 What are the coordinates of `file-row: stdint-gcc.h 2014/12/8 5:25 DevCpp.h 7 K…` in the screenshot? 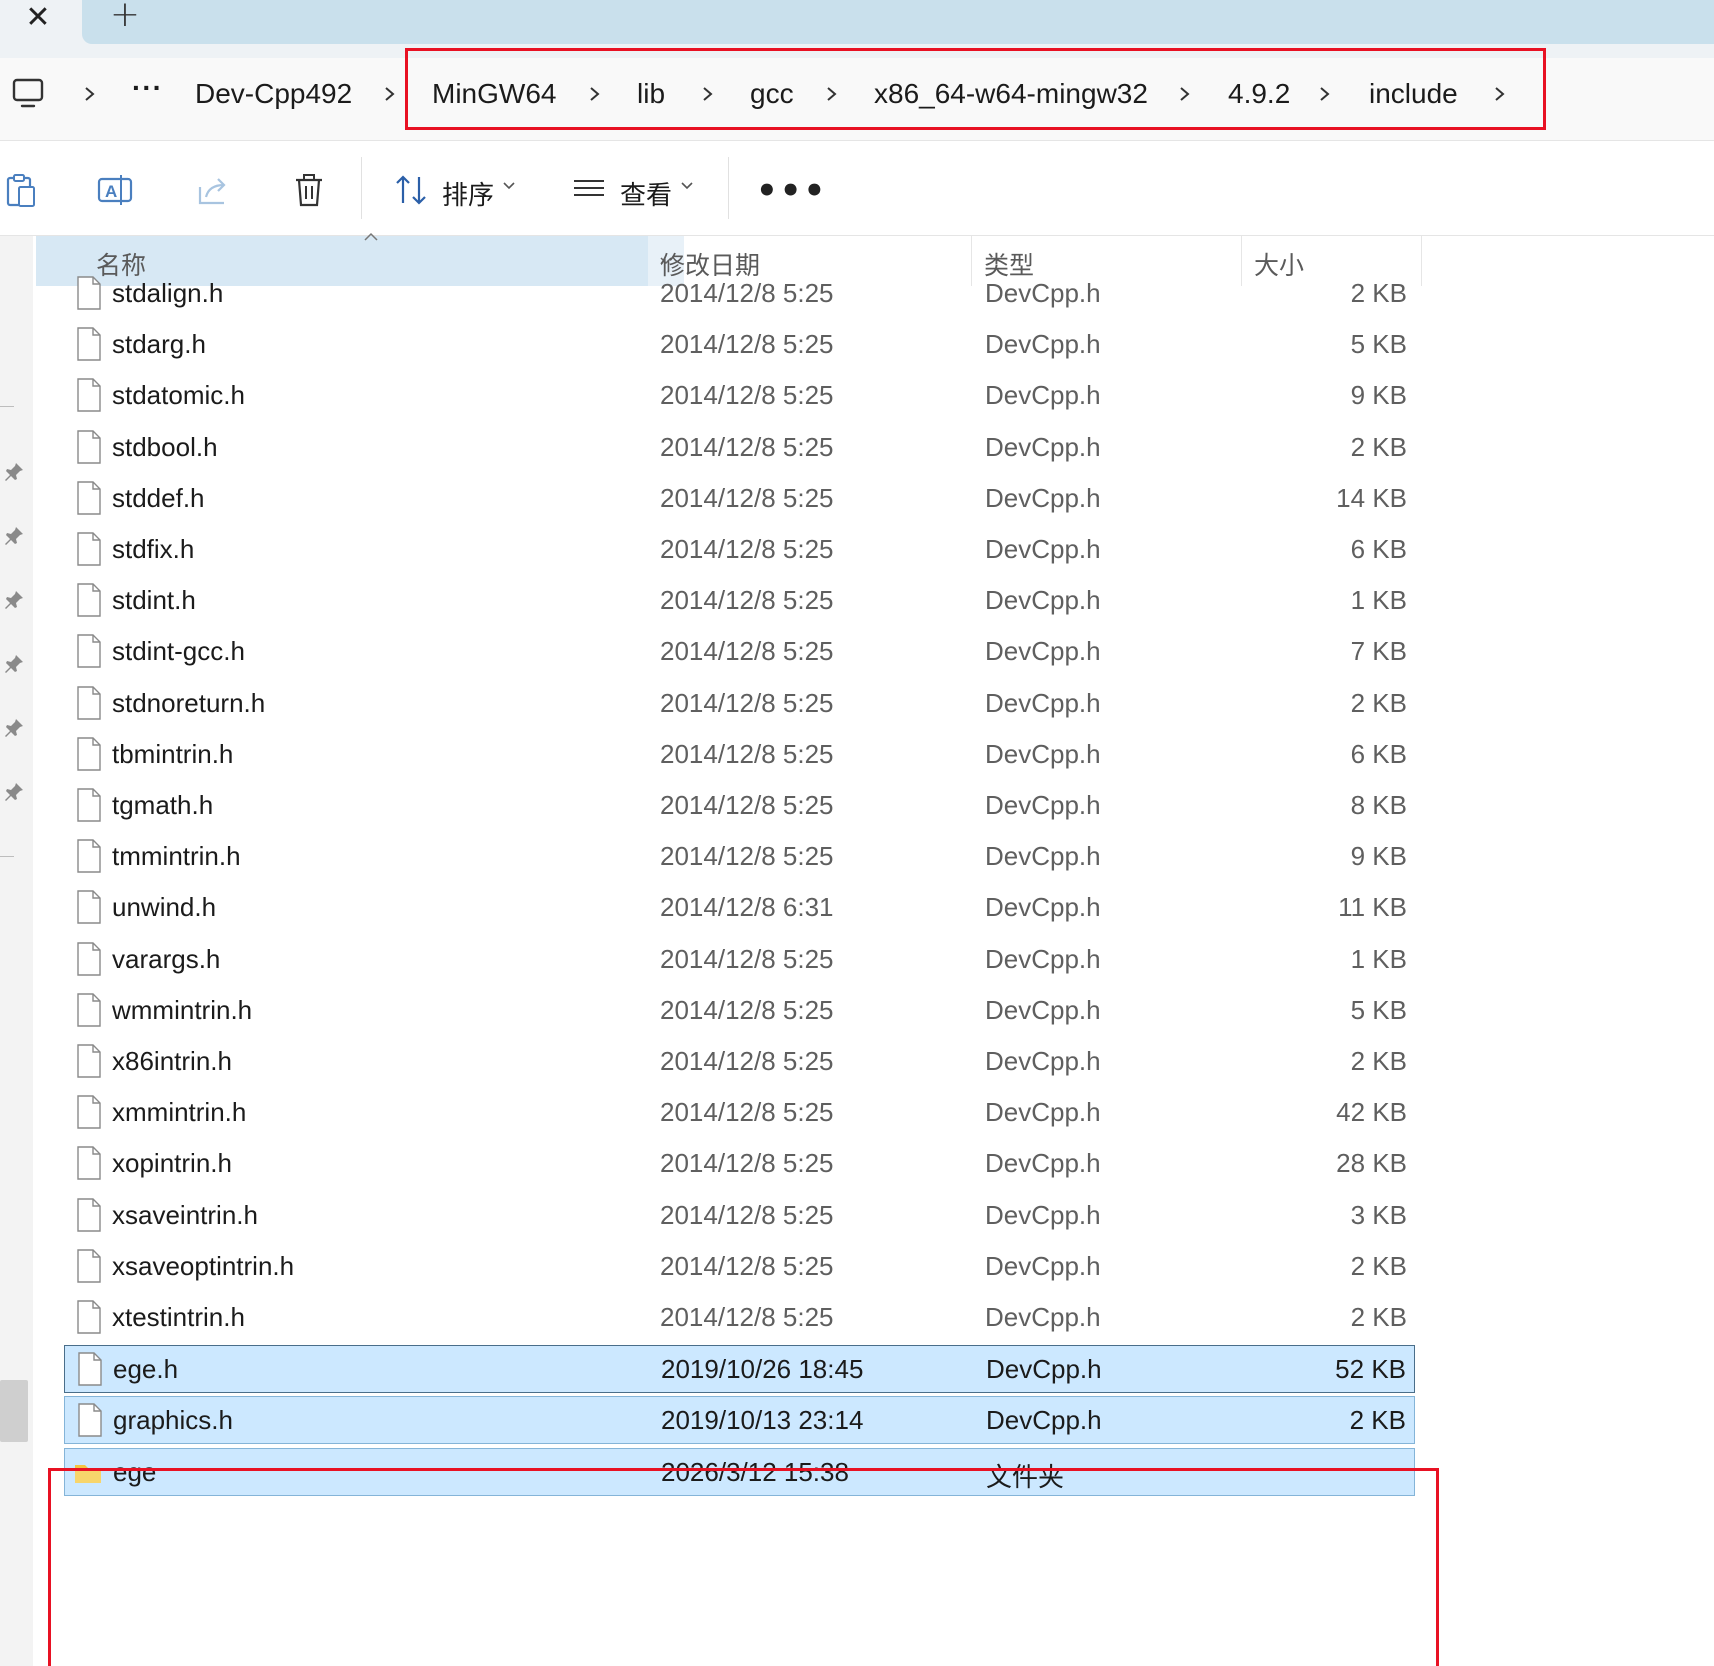 It's located at (739, 652).